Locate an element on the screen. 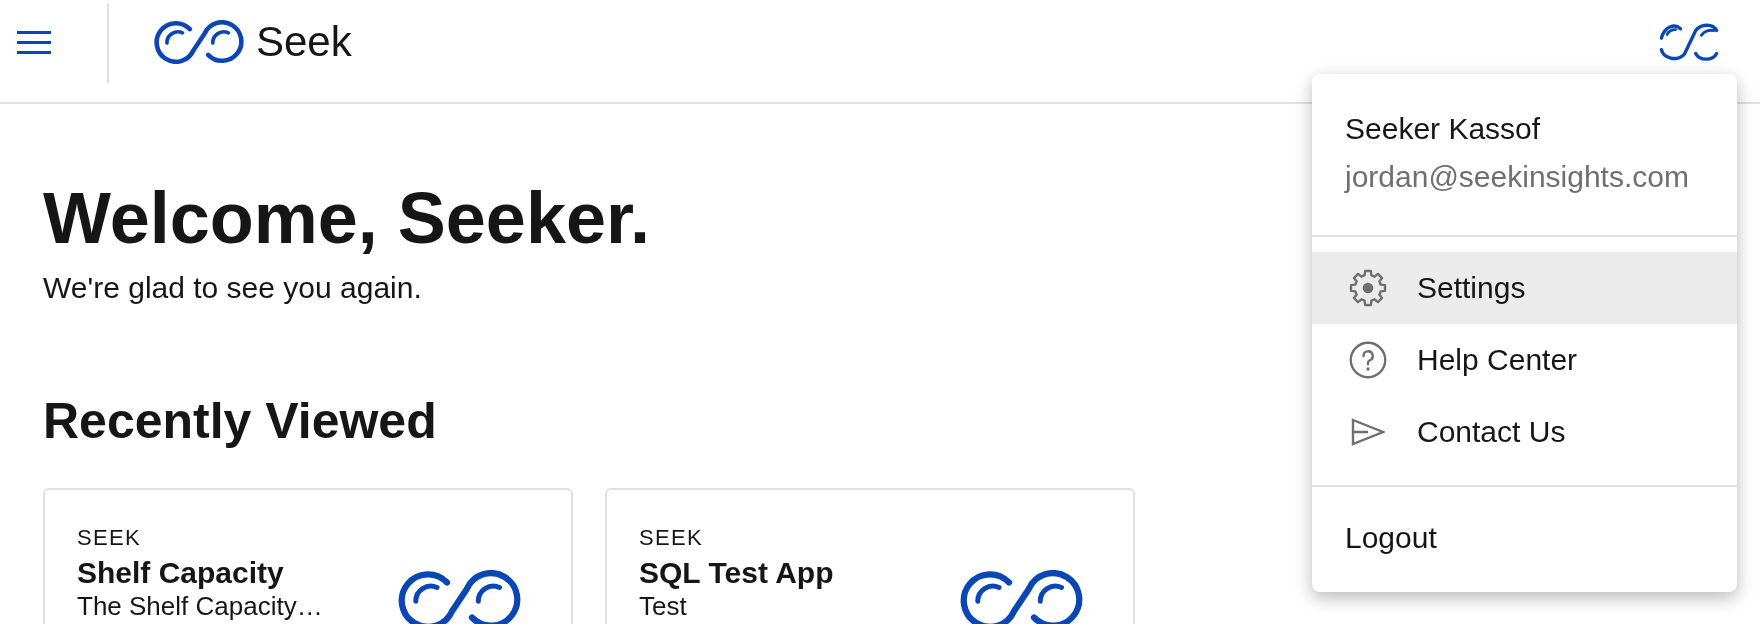 Image resolution: width=1760 pixels, height=624 pixels. home-link: Seek is located at coordinates (253, 42).